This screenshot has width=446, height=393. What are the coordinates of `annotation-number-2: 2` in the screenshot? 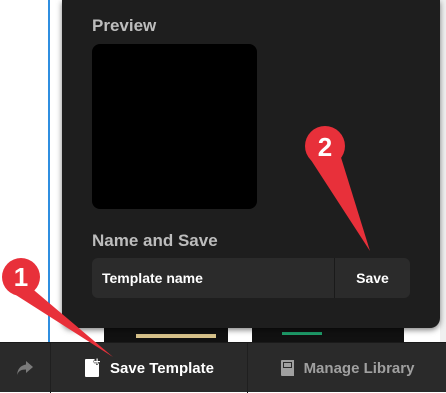 It's located at (325, 147).